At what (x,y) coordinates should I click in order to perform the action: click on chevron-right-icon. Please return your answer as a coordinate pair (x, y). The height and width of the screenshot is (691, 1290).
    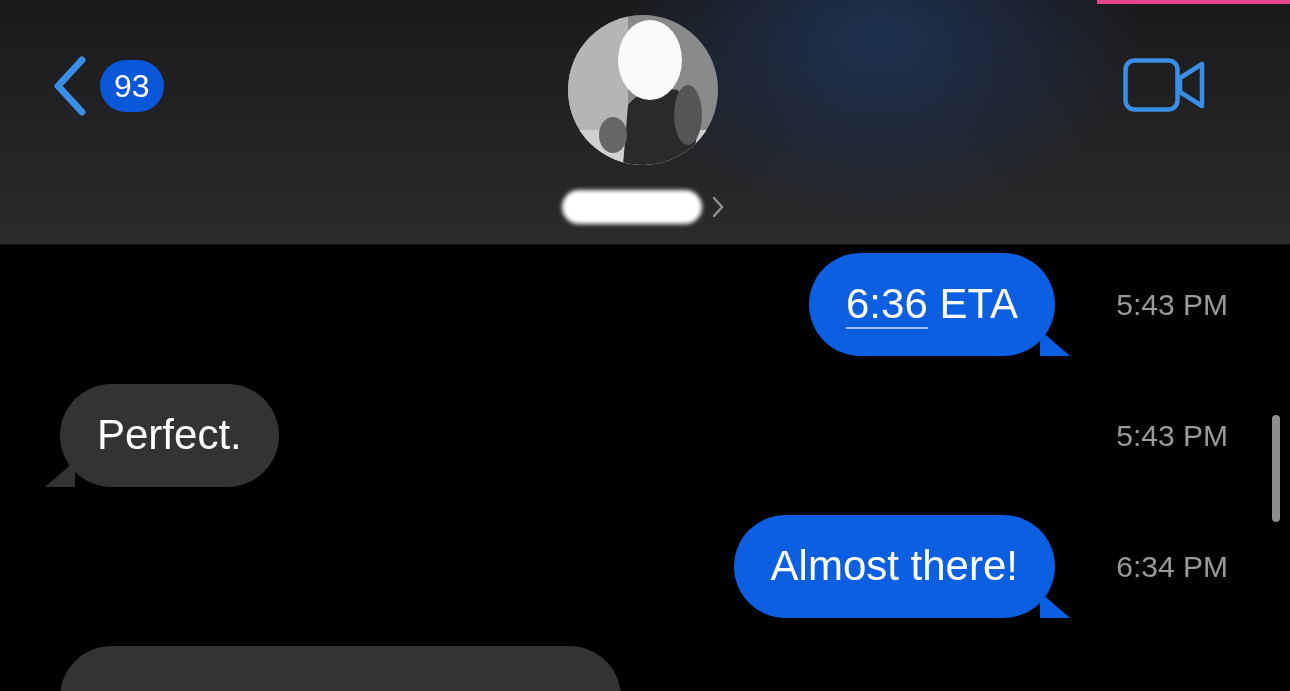
    Looking at the image, I should click on (718, 207).